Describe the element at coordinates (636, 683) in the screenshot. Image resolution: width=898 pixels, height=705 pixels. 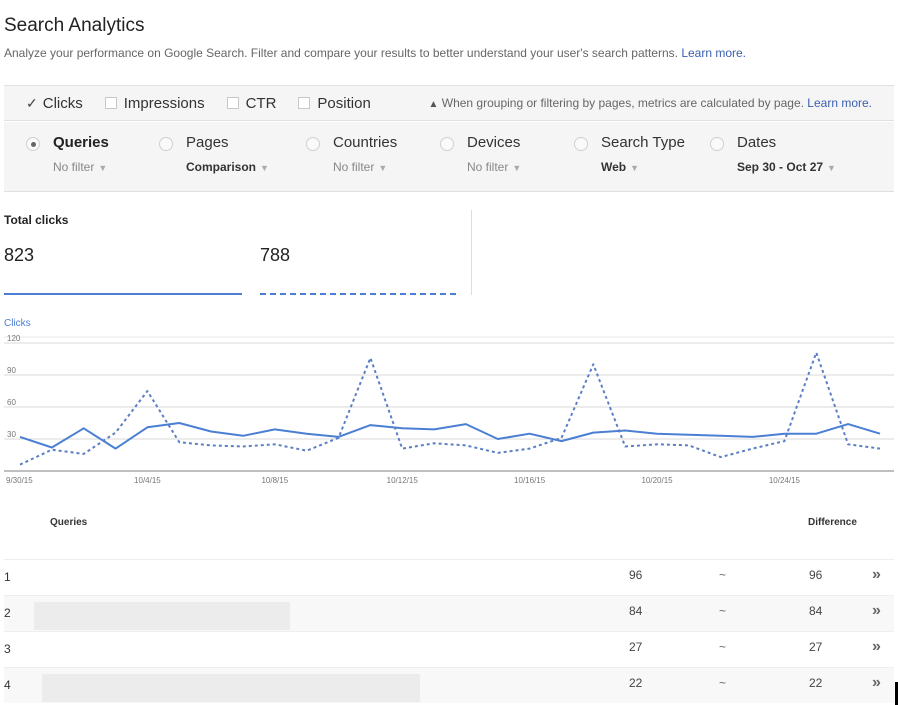
I see `row-value-a: 22` at that location.